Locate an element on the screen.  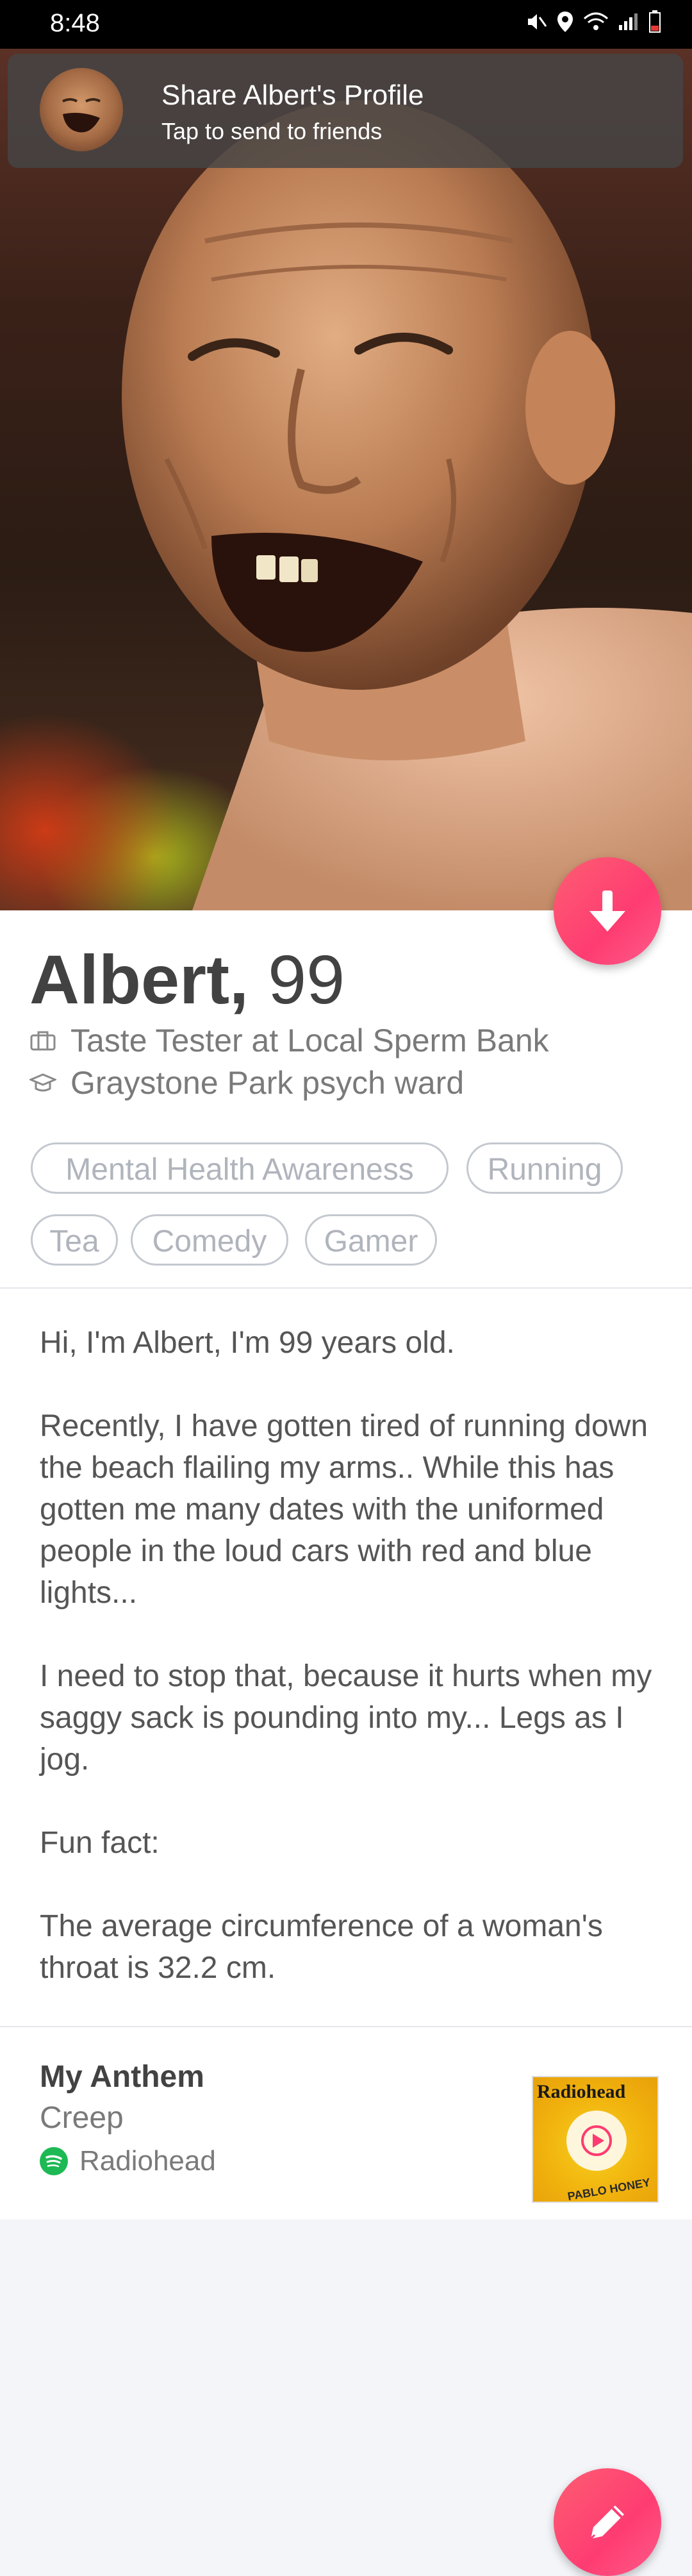
album-art-label: Radiohead is located at coordinates (581, 2091).